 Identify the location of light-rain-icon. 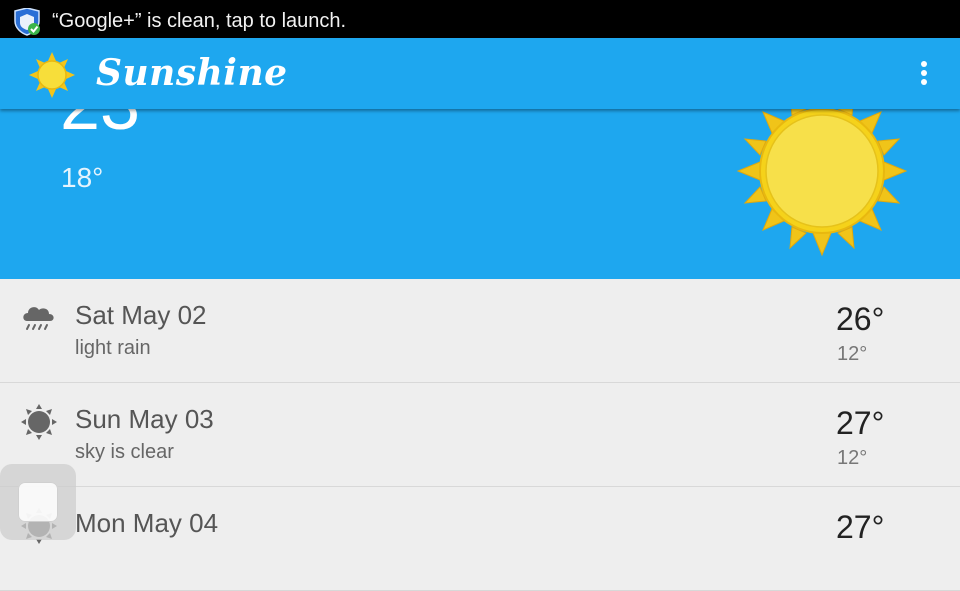
(38, 318).